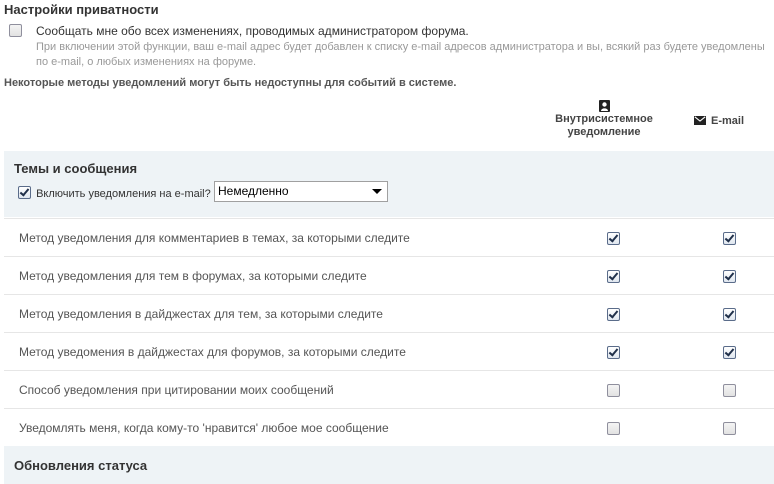 This screenshot has width=774, height=484. Describe the element at coordinates (389, 465) in the screenshot. I see `section-status-updates: Обновления статуса` at that location.